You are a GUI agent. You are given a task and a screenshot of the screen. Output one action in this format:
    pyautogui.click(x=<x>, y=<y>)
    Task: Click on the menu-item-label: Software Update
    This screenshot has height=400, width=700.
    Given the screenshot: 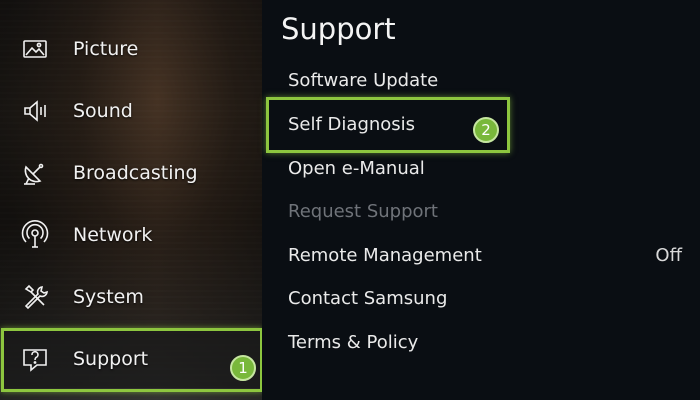 What is the action you would take?
    pyautogui.click(x=363, y=80)
    